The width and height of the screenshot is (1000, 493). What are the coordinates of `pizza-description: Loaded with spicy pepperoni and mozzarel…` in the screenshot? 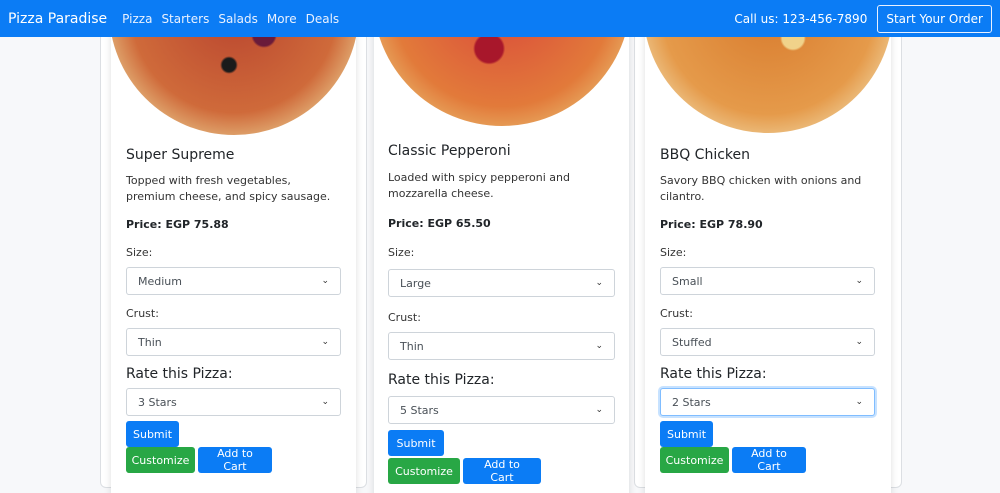 It's located at (479, 185).